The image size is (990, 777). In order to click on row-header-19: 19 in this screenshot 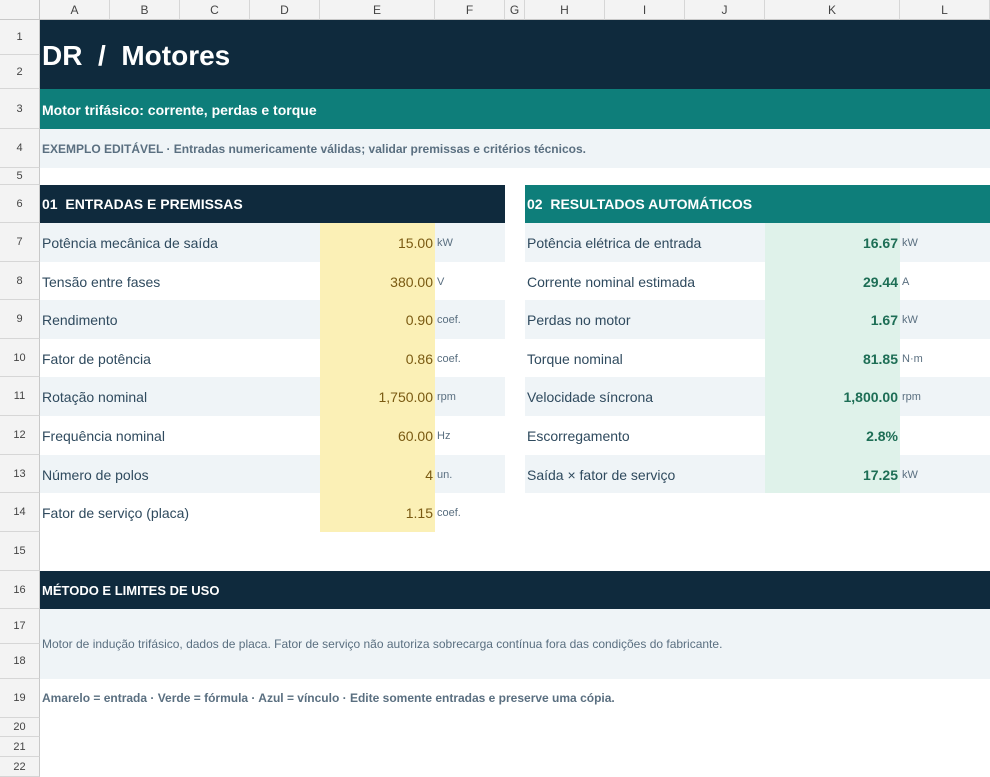, I will do `click(20, 698)`.